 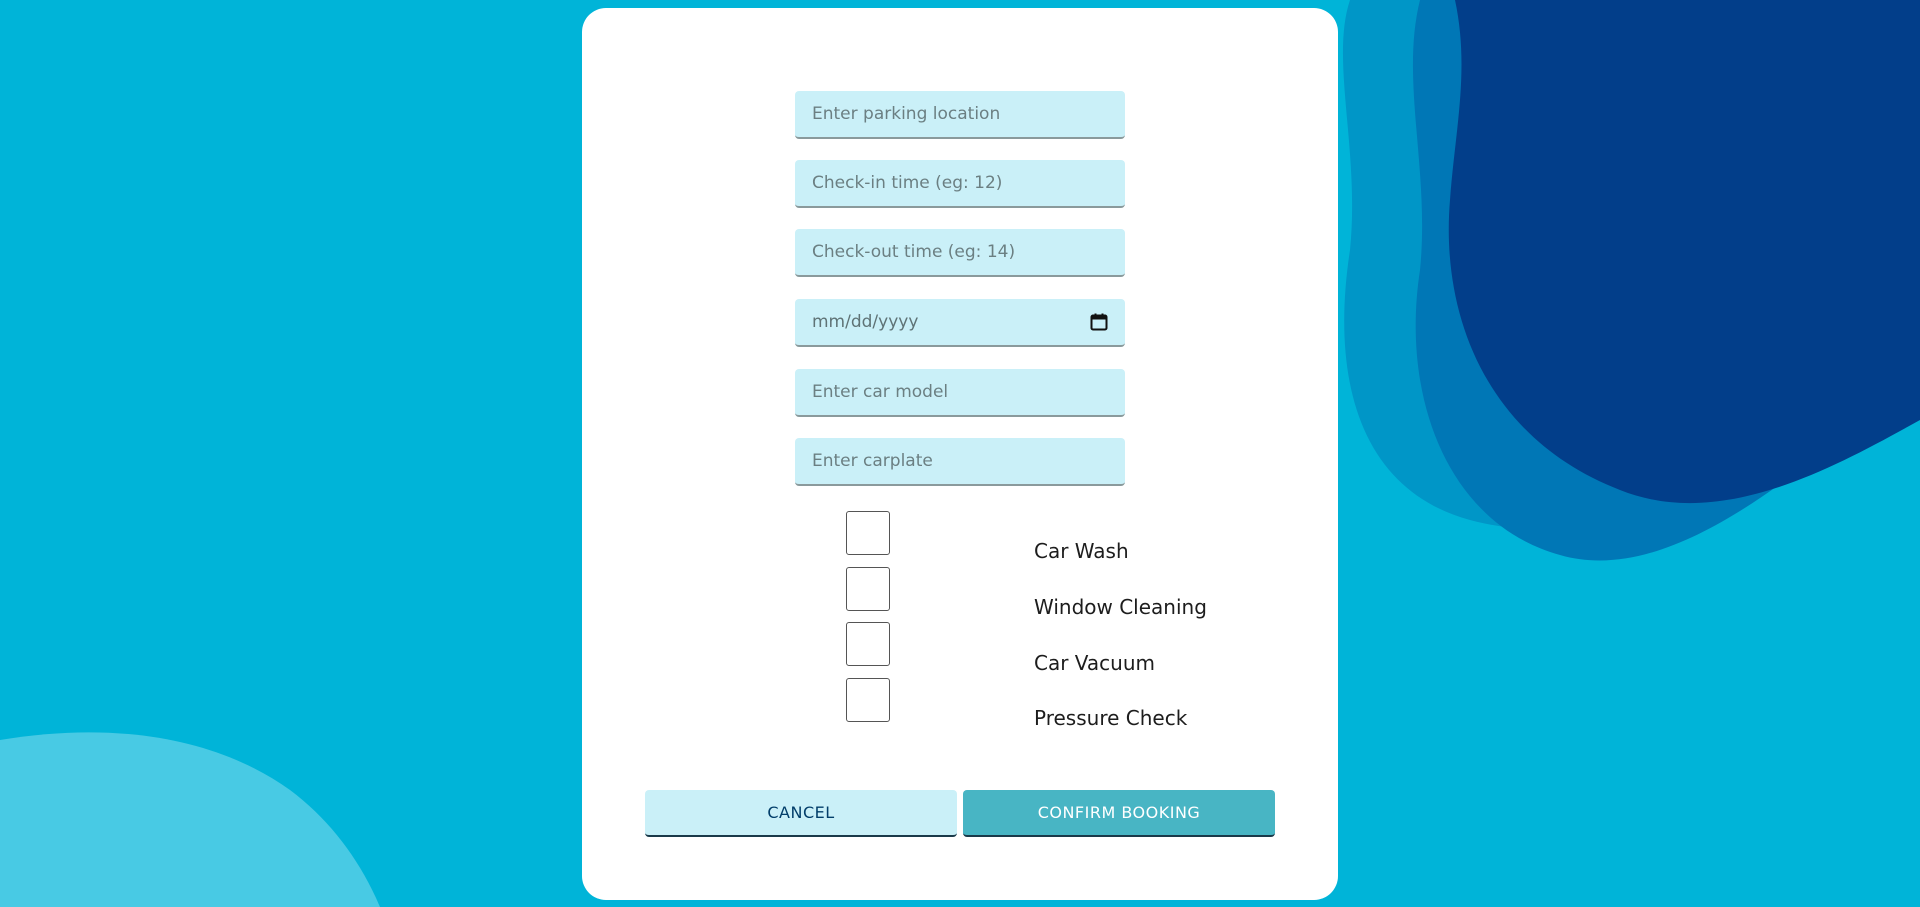 I want to click on car-model-input, so click(x=960, y=393).